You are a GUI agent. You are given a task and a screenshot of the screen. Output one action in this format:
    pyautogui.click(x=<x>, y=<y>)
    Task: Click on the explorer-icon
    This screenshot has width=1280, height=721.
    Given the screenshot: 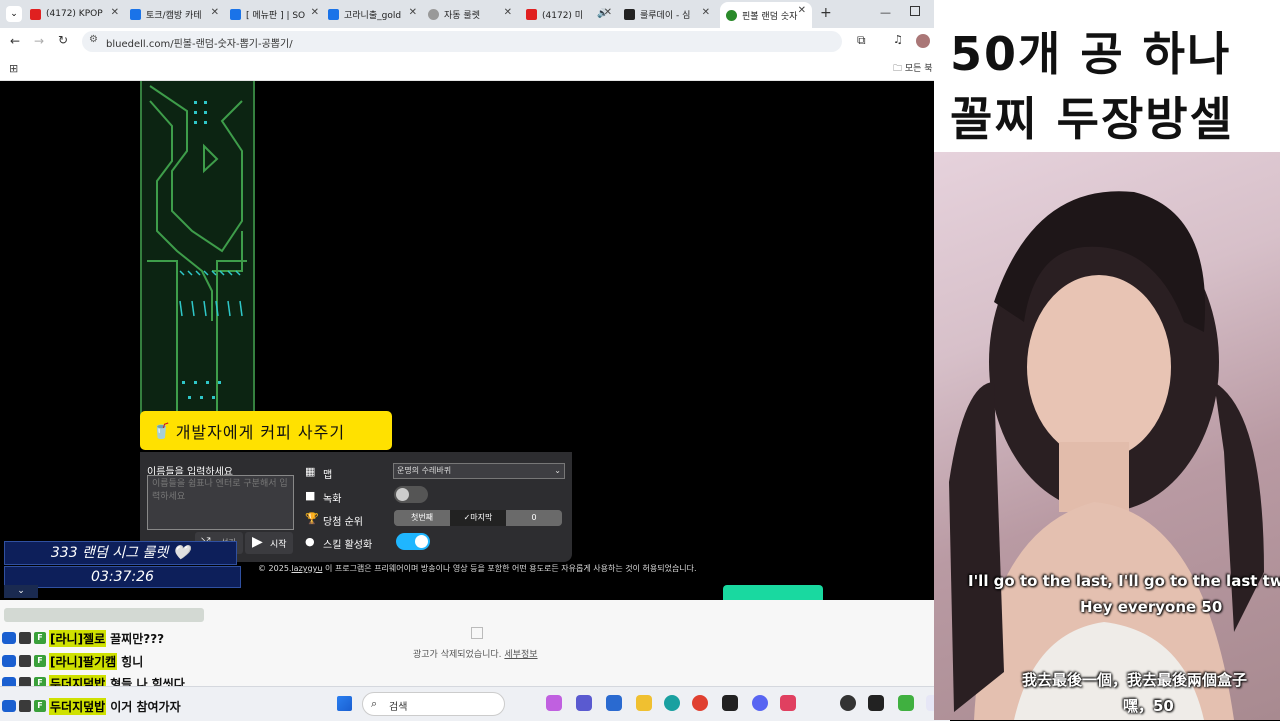 What is the action you would take?
    pyautogui.click(x=644, y=703)
    